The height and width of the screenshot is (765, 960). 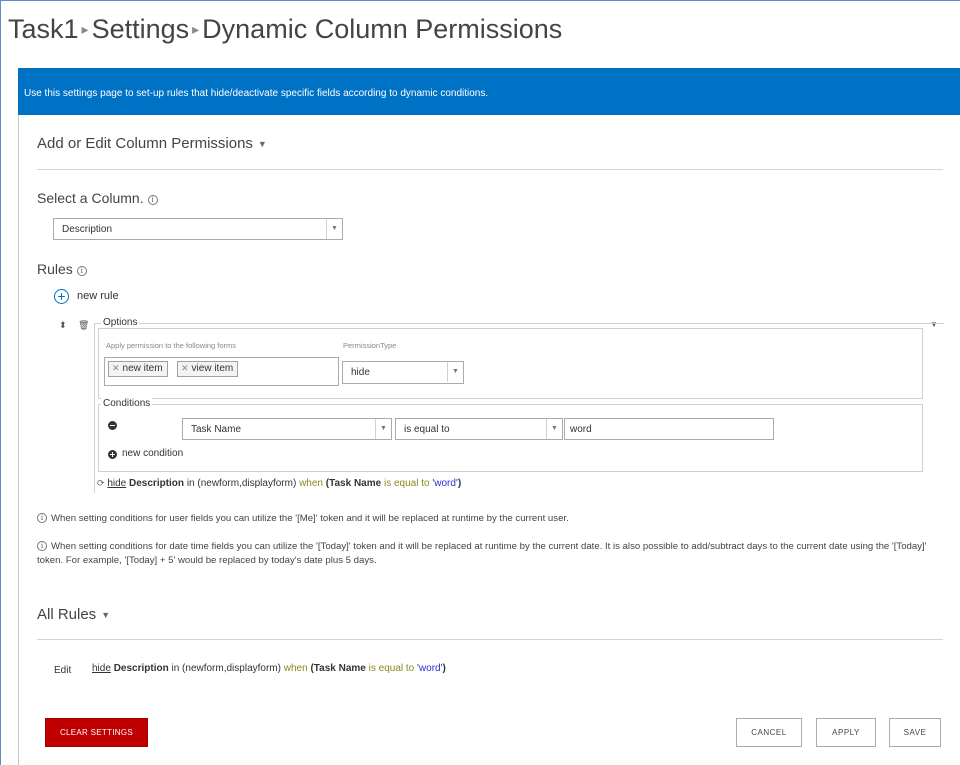 What do you see at coordinates (127, 403) in the screenshot?
I see `conditions-legend: Conditions` at bounding box center [127, 403].